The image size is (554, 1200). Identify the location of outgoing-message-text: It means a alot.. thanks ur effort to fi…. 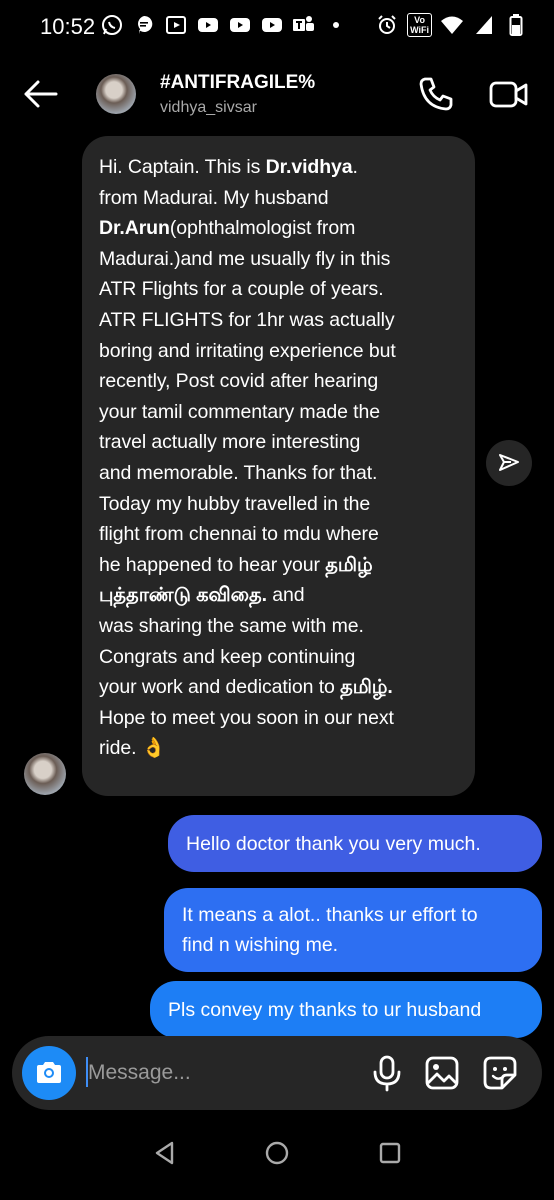
(330, 930).